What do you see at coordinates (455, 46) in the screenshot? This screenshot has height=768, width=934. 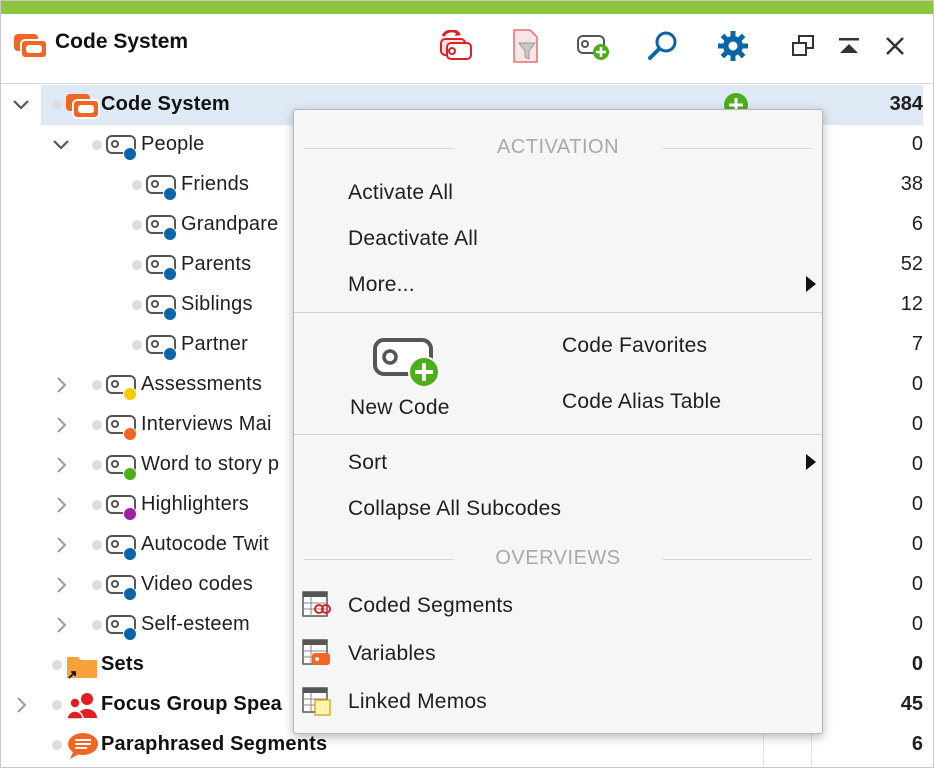 I see `reset-activation-icon` at bounding box center [455, 46].